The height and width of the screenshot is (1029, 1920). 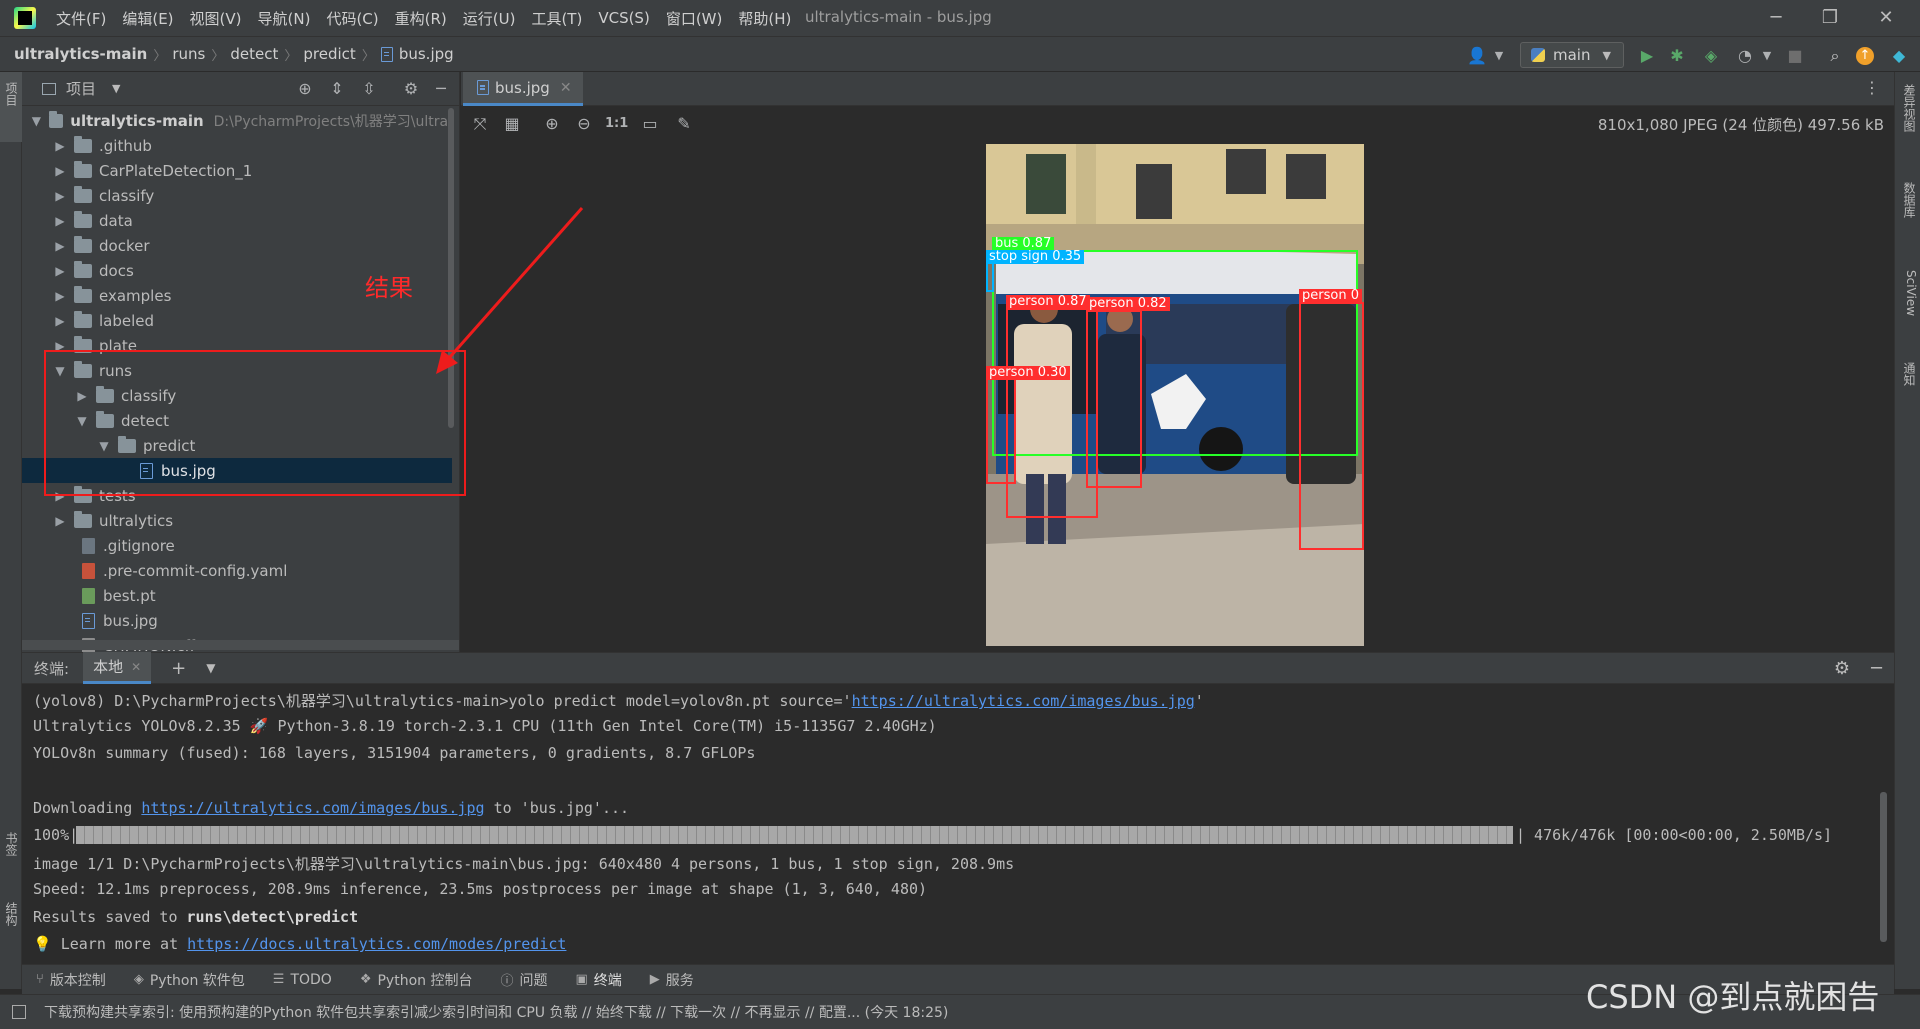 I want to click on tool-tab-todo: ☰ TODO, so click(x=302, y=980).